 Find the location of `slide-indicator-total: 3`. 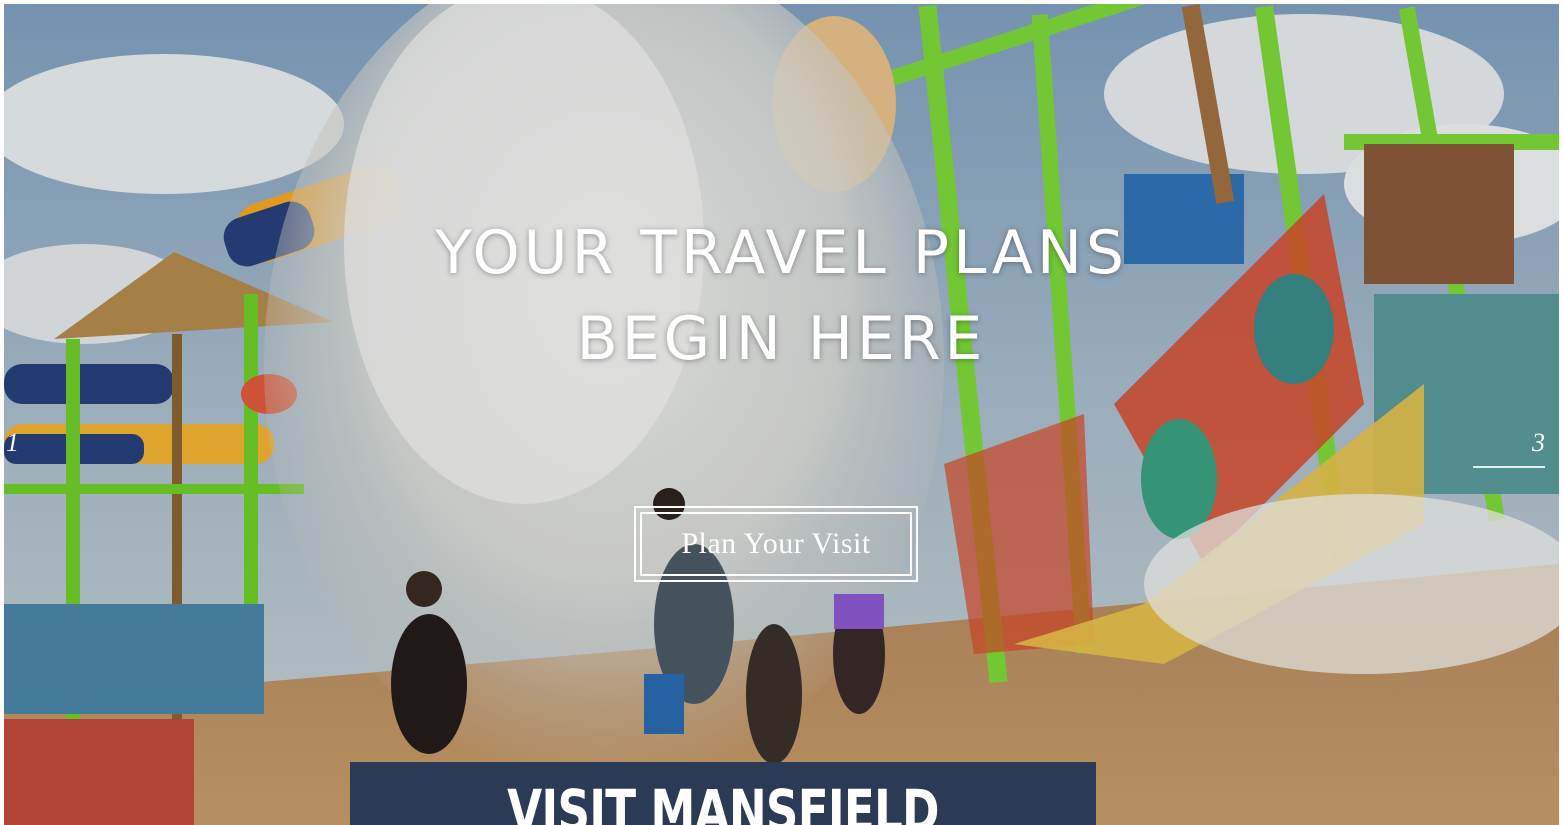

slide-indicator-total: 3 is located at coordinates (1538, 443).